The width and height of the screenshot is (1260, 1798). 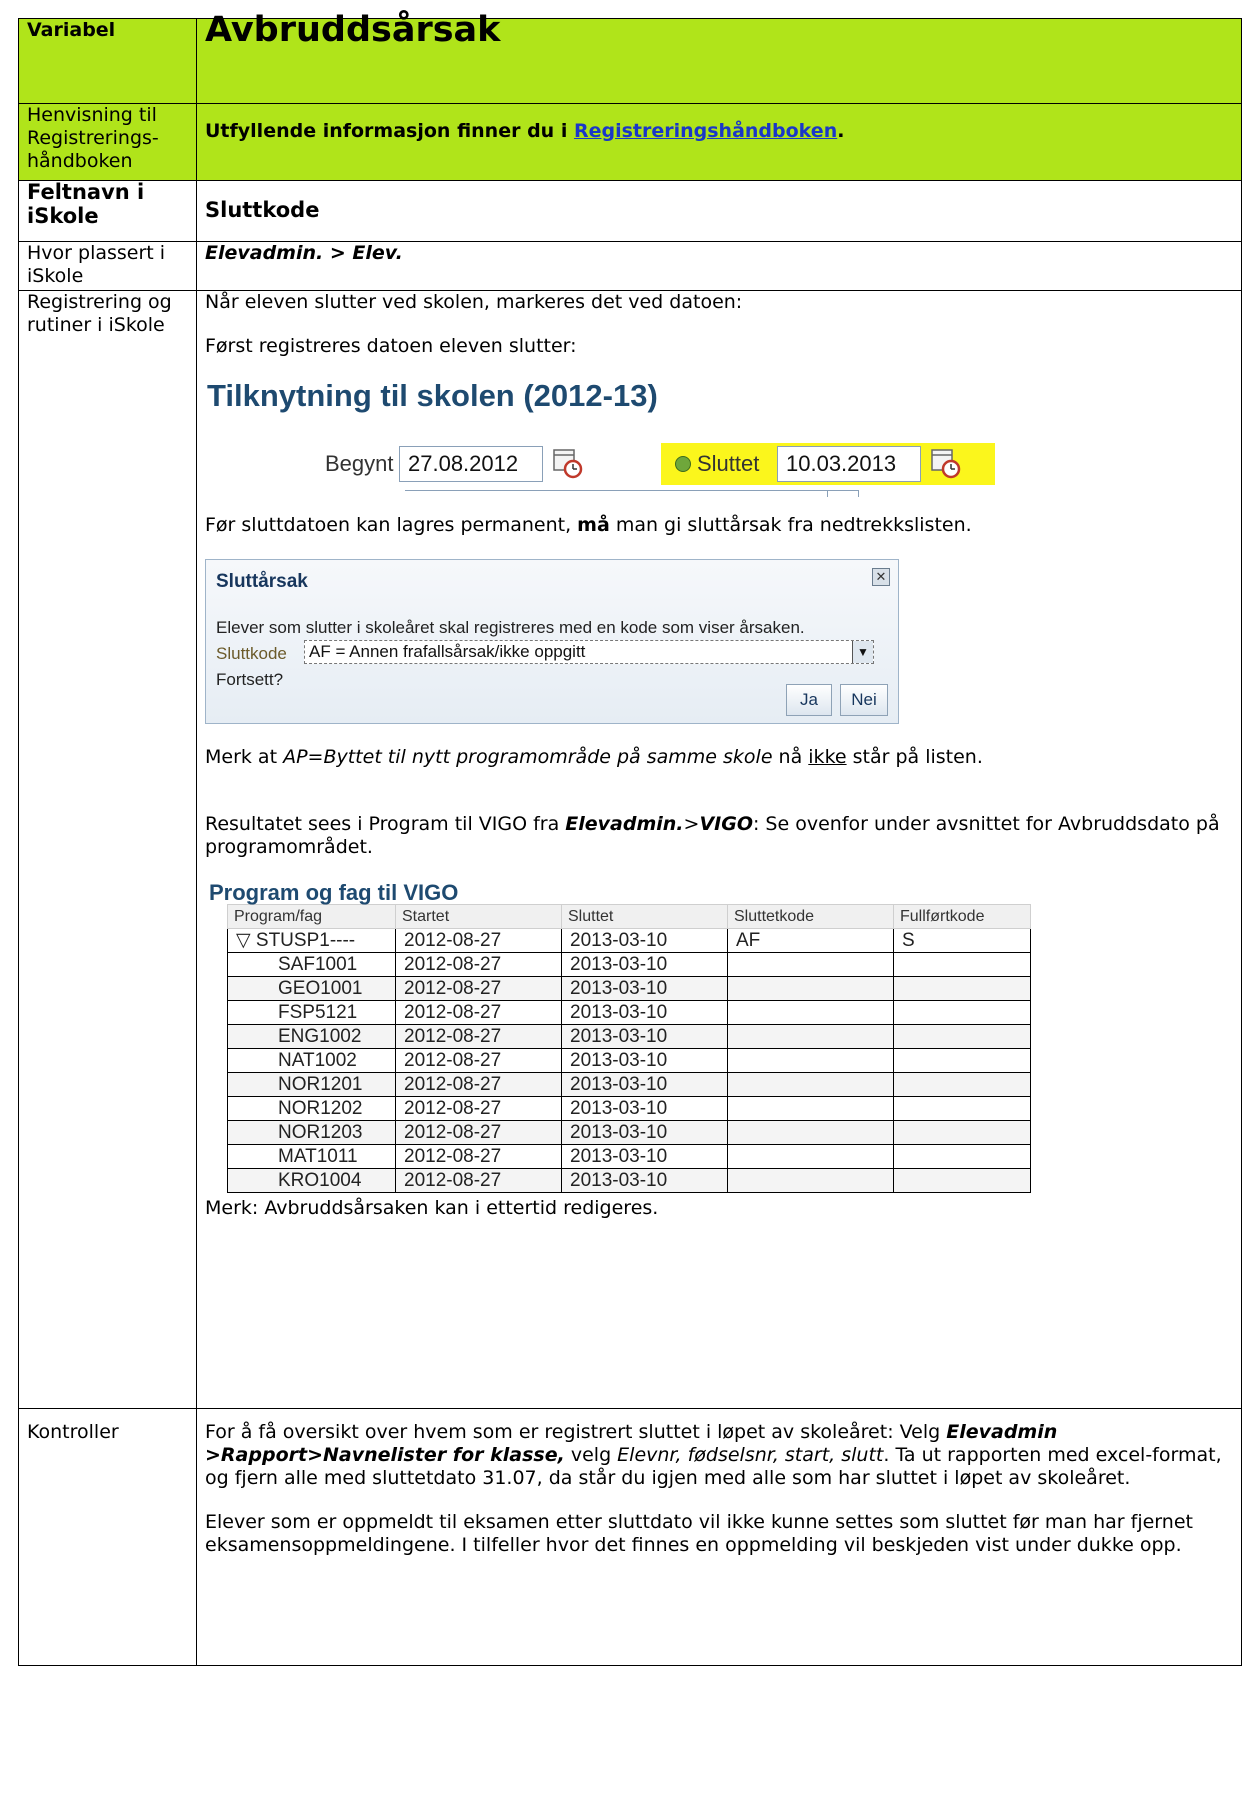 I want to click on variable-label-cell: Variabel, so click(x=107, y=61).